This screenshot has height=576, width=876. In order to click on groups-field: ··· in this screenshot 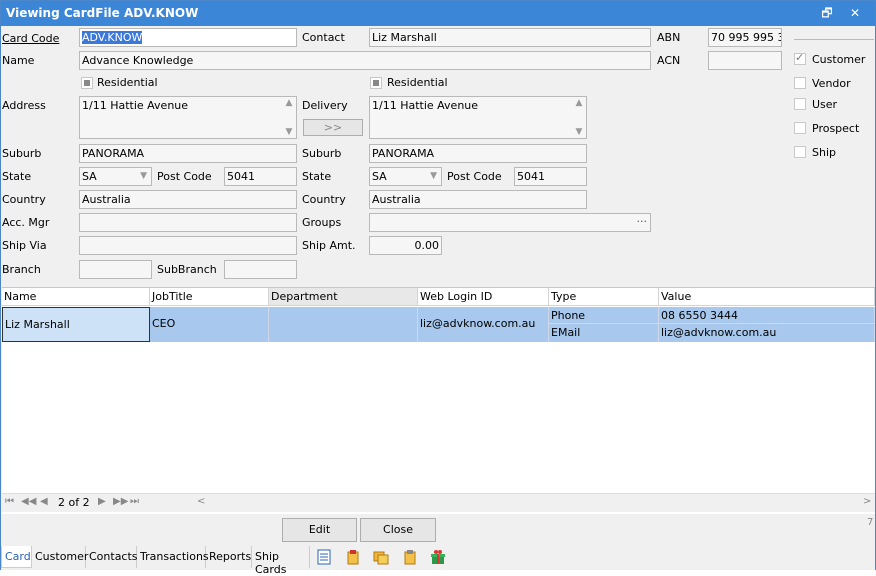, I will do `click(510, 222)`.